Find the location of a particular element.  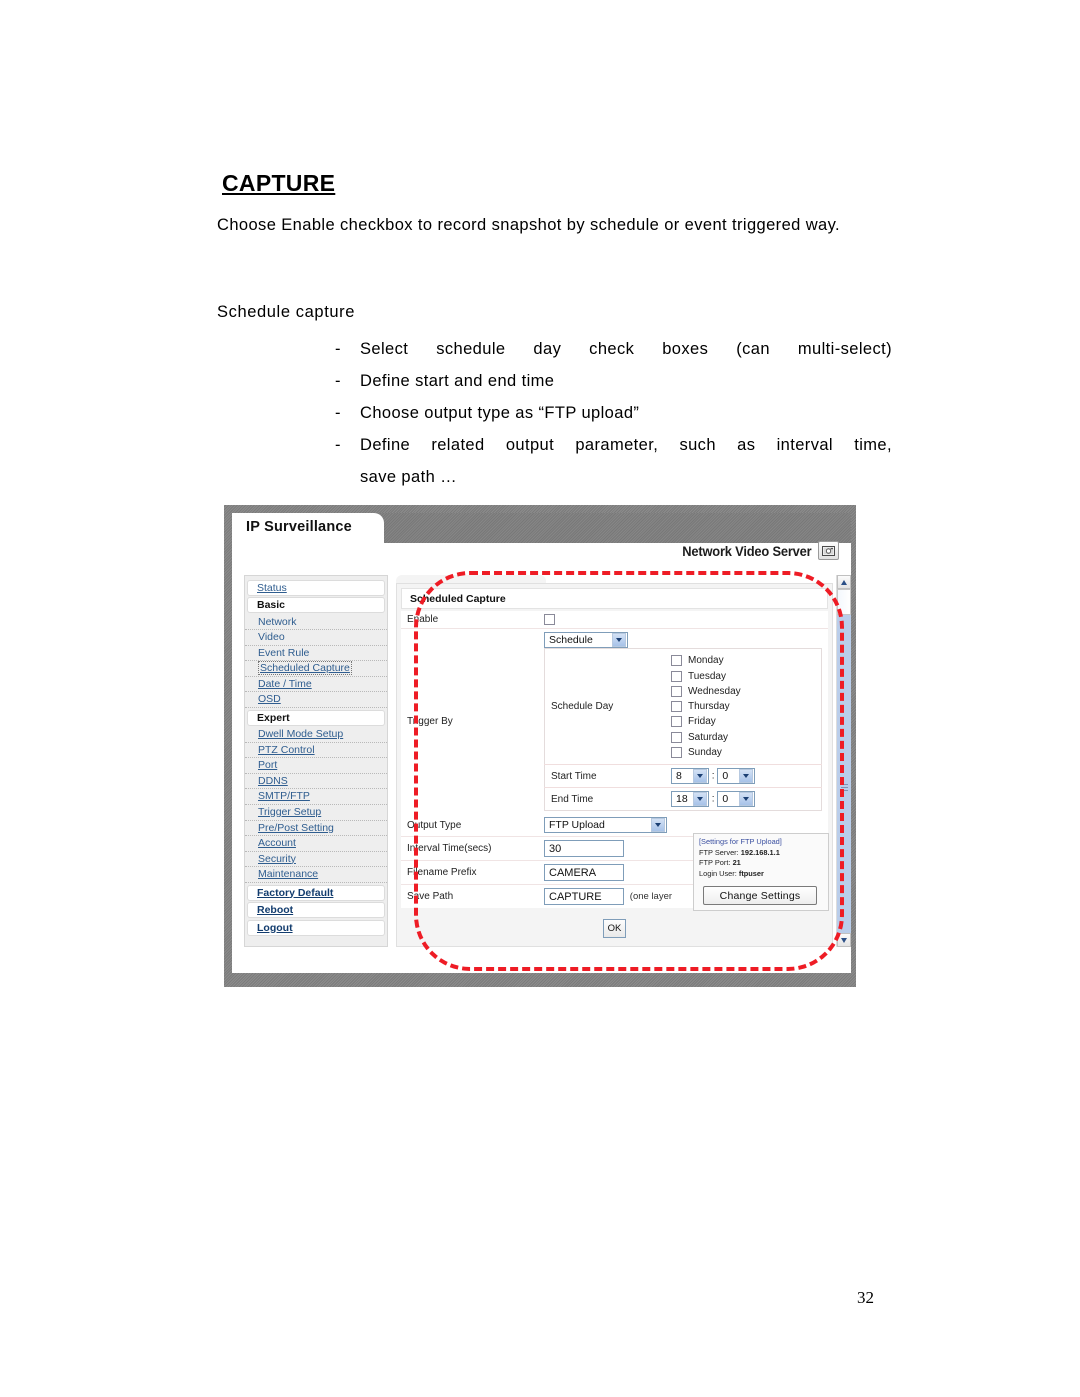

sidebar-group-expert: Expert is located at coordinates (316, 717).